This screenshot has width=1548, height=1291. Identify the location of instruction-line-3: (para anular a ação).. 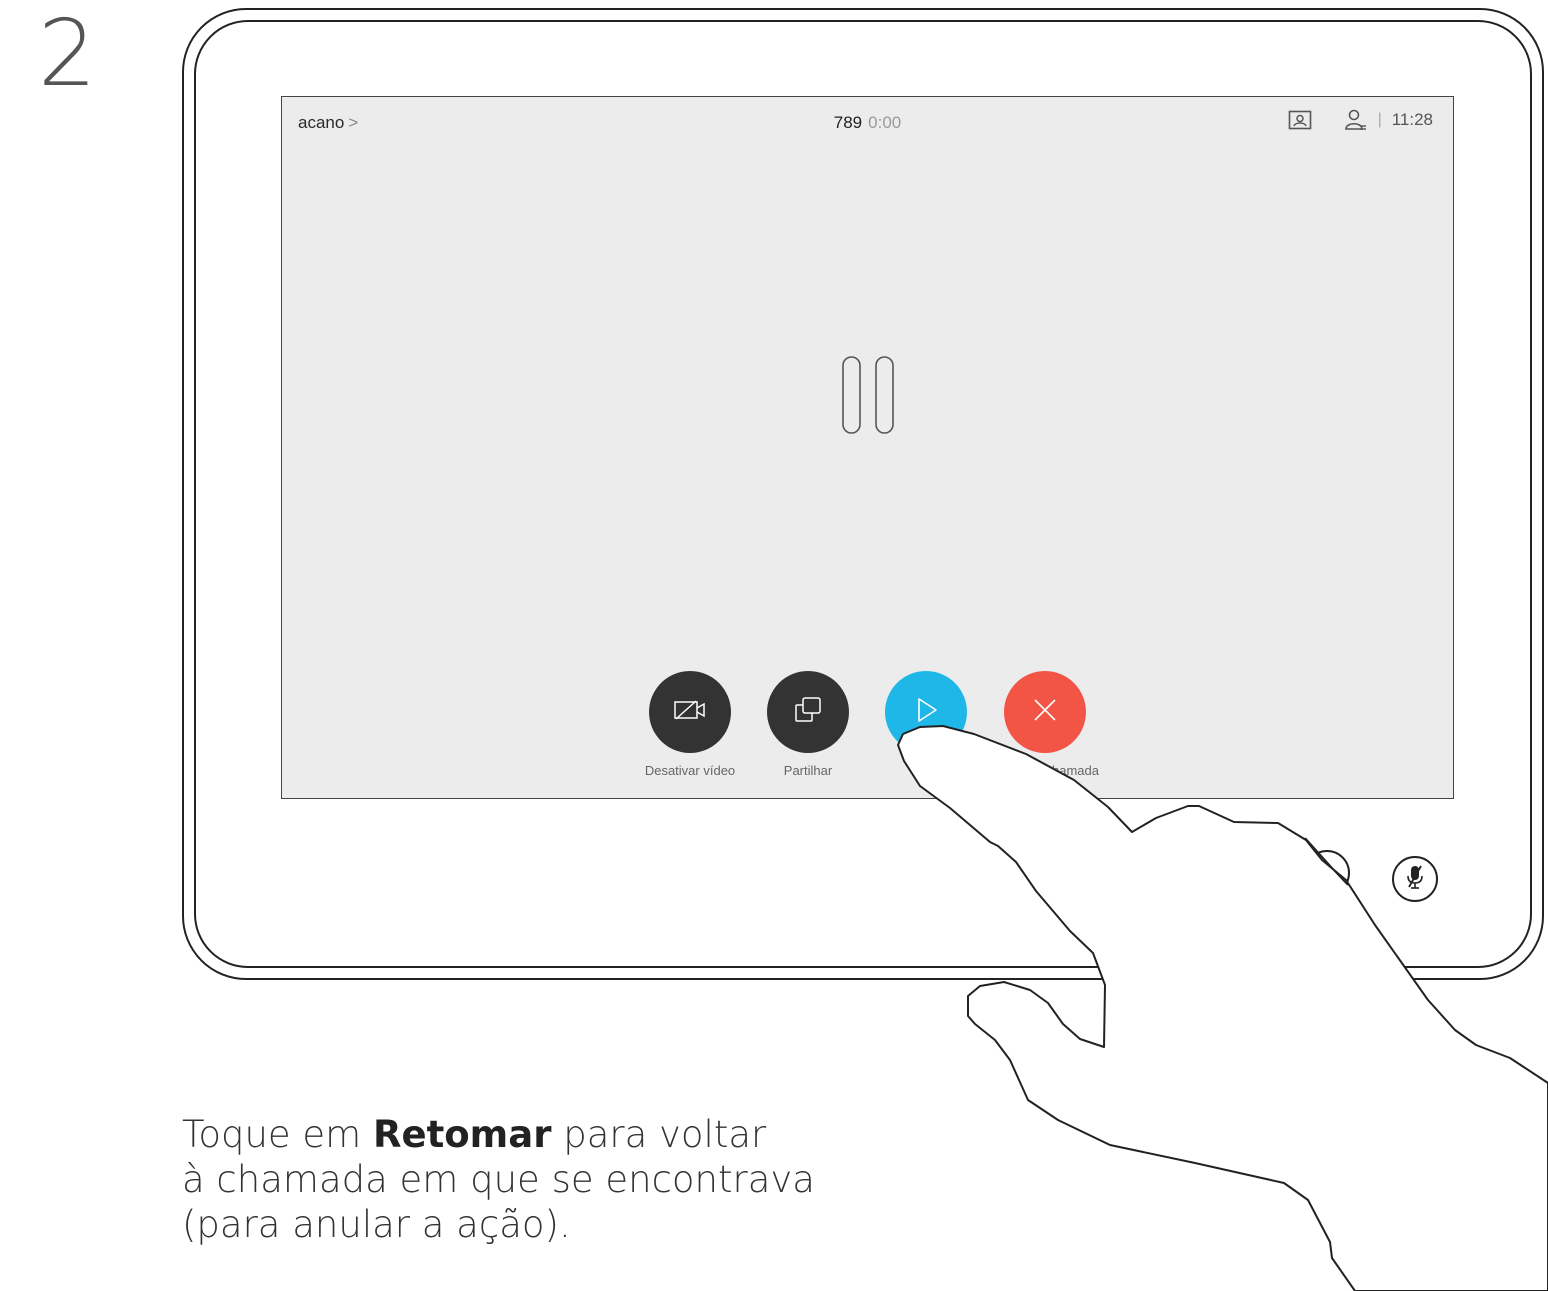
(376, 1224).